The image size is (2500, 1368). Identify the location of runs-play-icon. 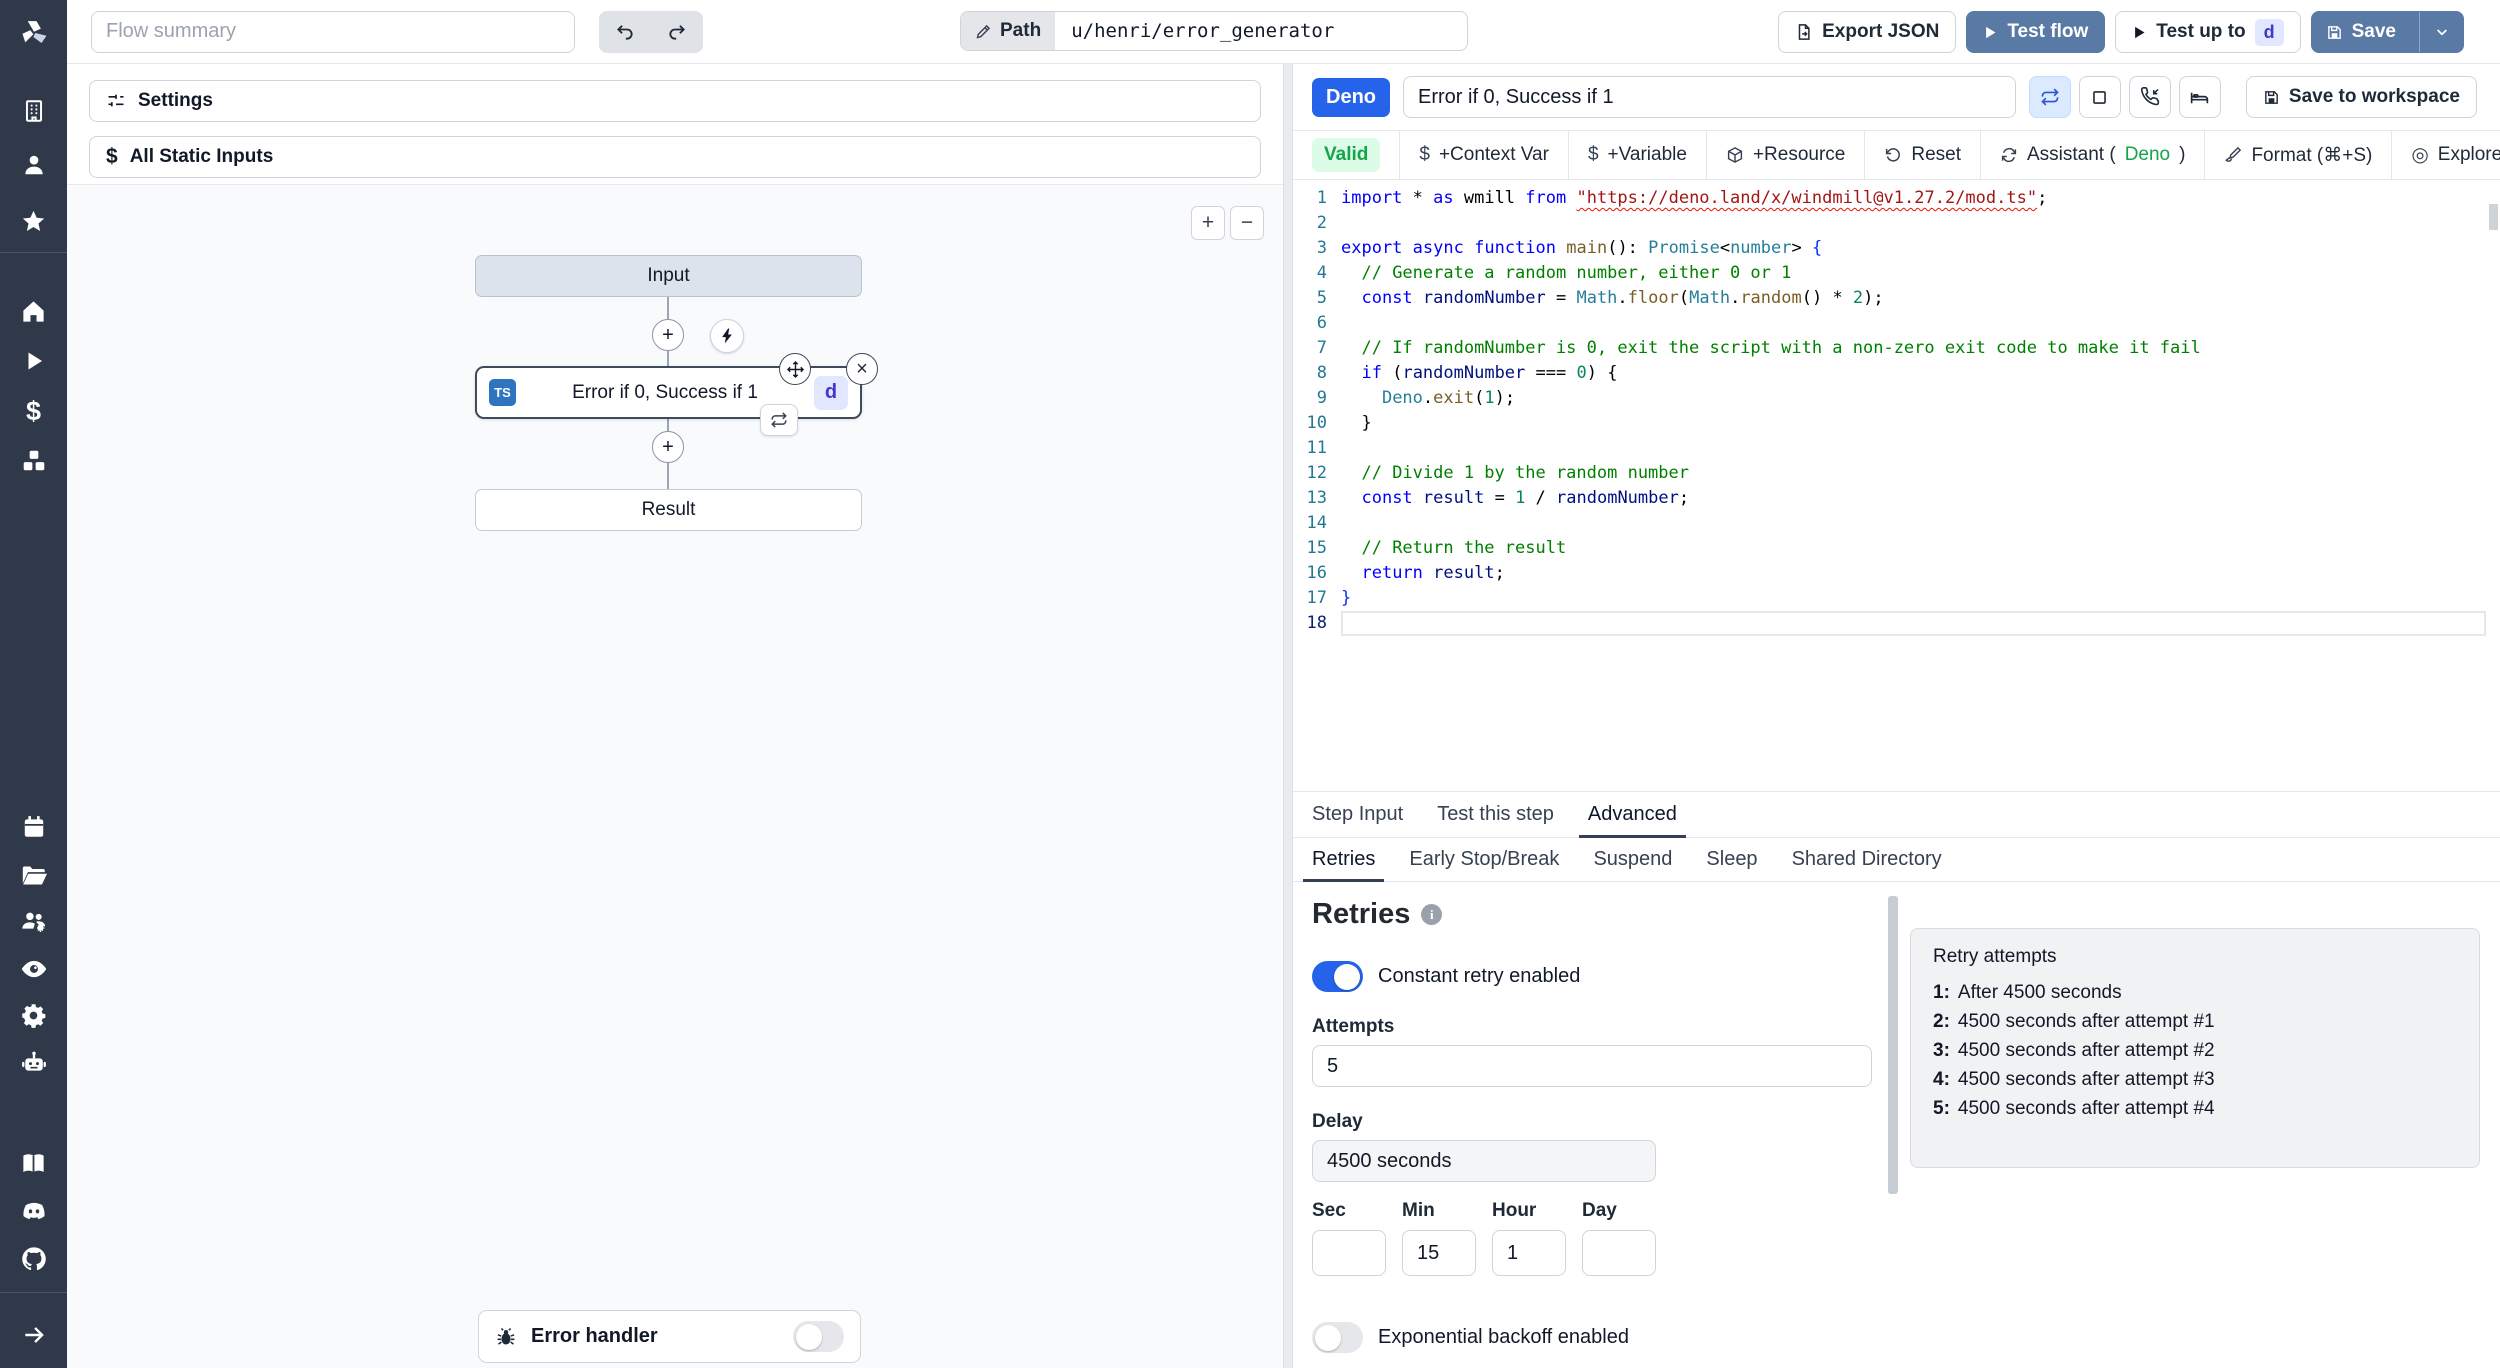
(34, 361).